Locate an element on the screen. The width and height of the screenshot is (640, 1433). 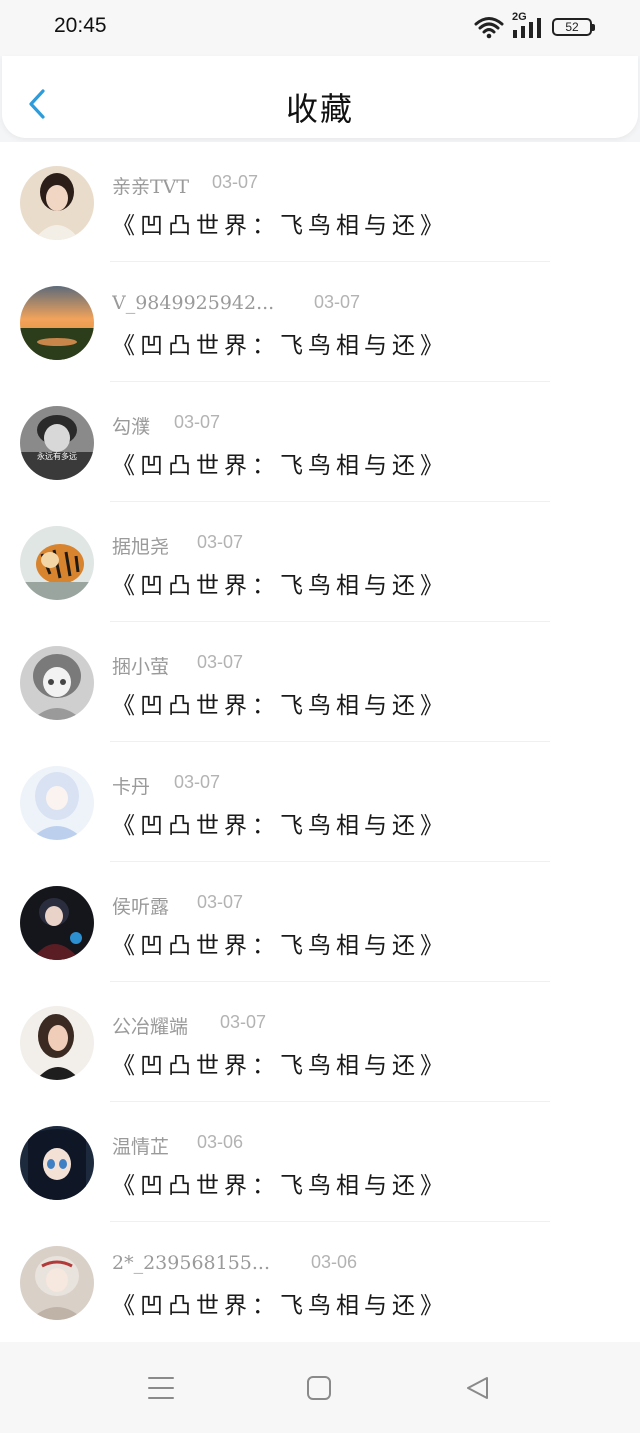
menu-icon is located at coordinates (161, 1388).